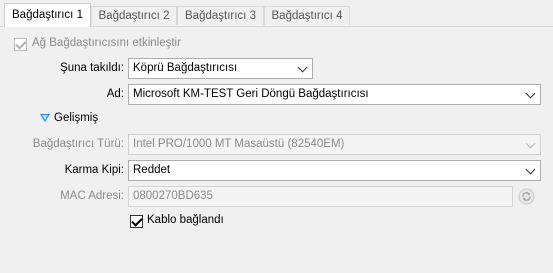 The height and width of the screenshot is (273, 553). I want to click on attached-to-value: Köprü Bağdaştırıcısı, so click(185, 68).